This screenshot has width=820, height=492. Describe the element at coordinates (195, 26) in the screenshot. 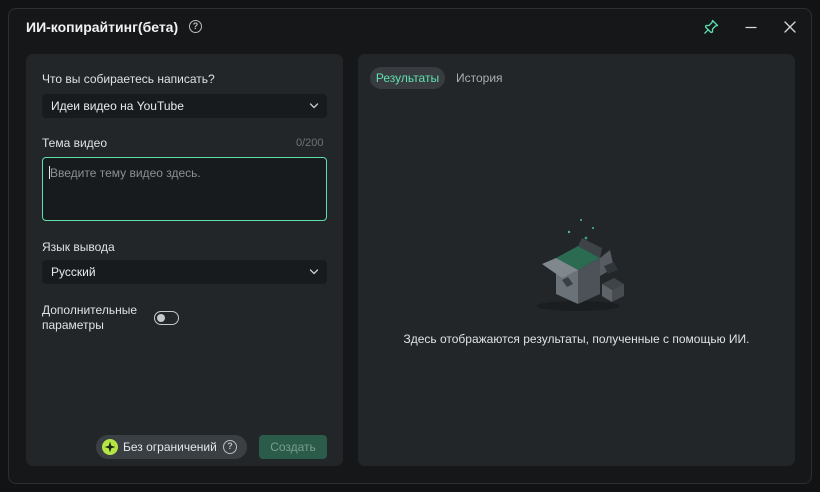

I see `help-icon: ?` at that location.